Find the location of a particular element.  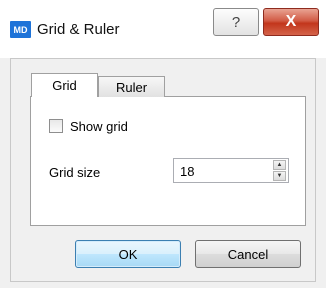

ok-button: OK is located at coordinates (128, 254).